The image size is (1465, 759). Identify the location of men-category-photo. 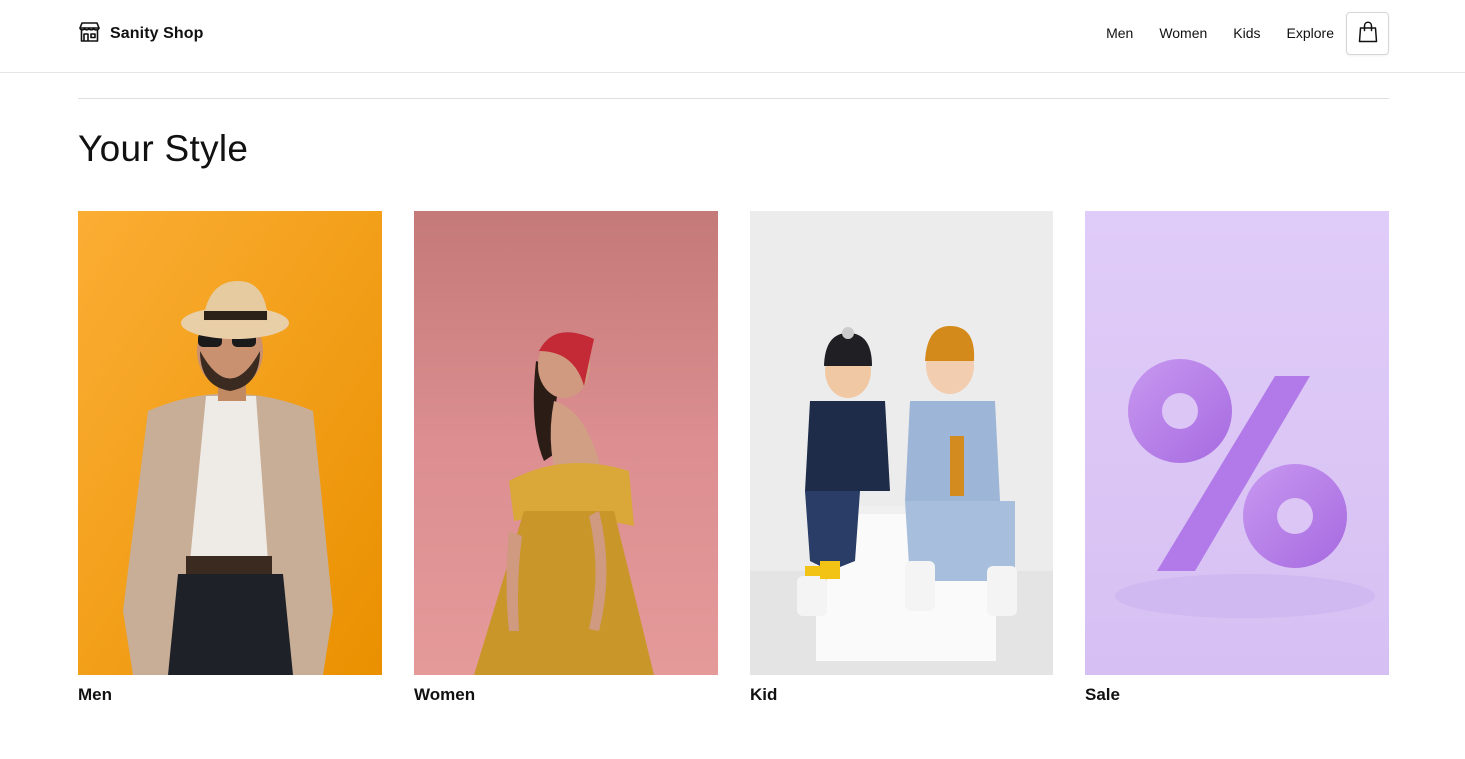
(230, 443).